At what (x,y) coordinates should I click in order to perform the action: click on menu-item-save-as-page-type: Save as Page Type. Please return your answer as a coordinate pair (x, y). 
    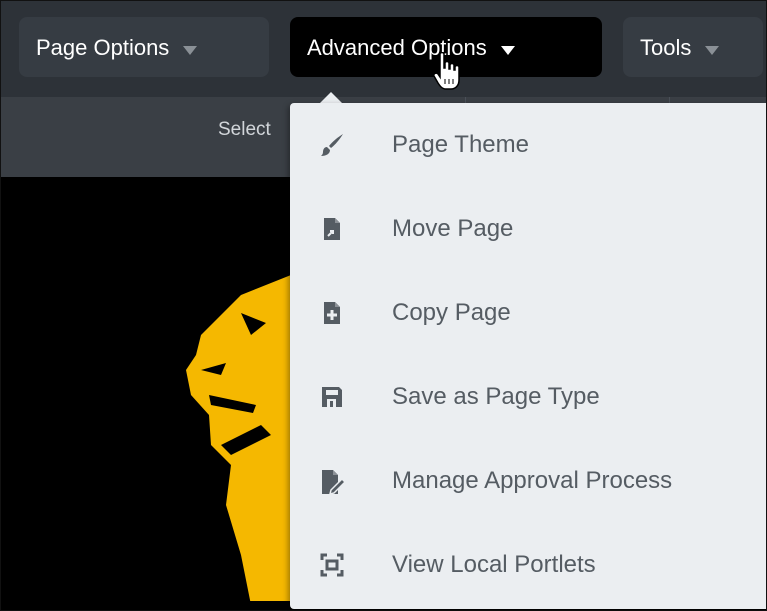
    Looking at the image, I should click on (528, 397).